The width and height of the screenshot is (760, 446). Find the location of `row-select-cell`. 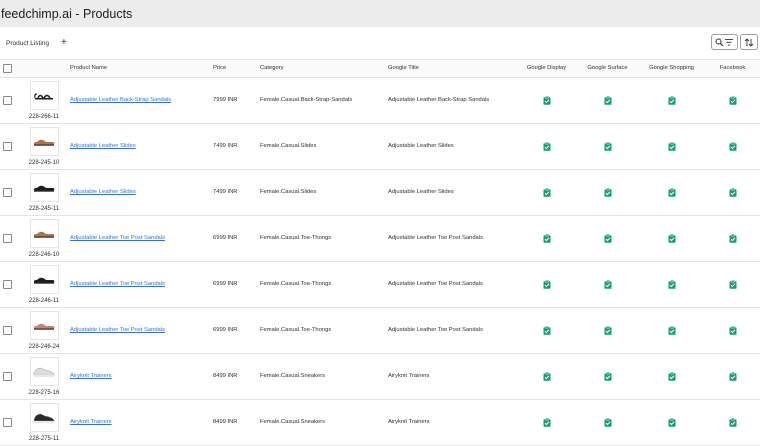

row-select-cell is located at coordinates (9, 192).